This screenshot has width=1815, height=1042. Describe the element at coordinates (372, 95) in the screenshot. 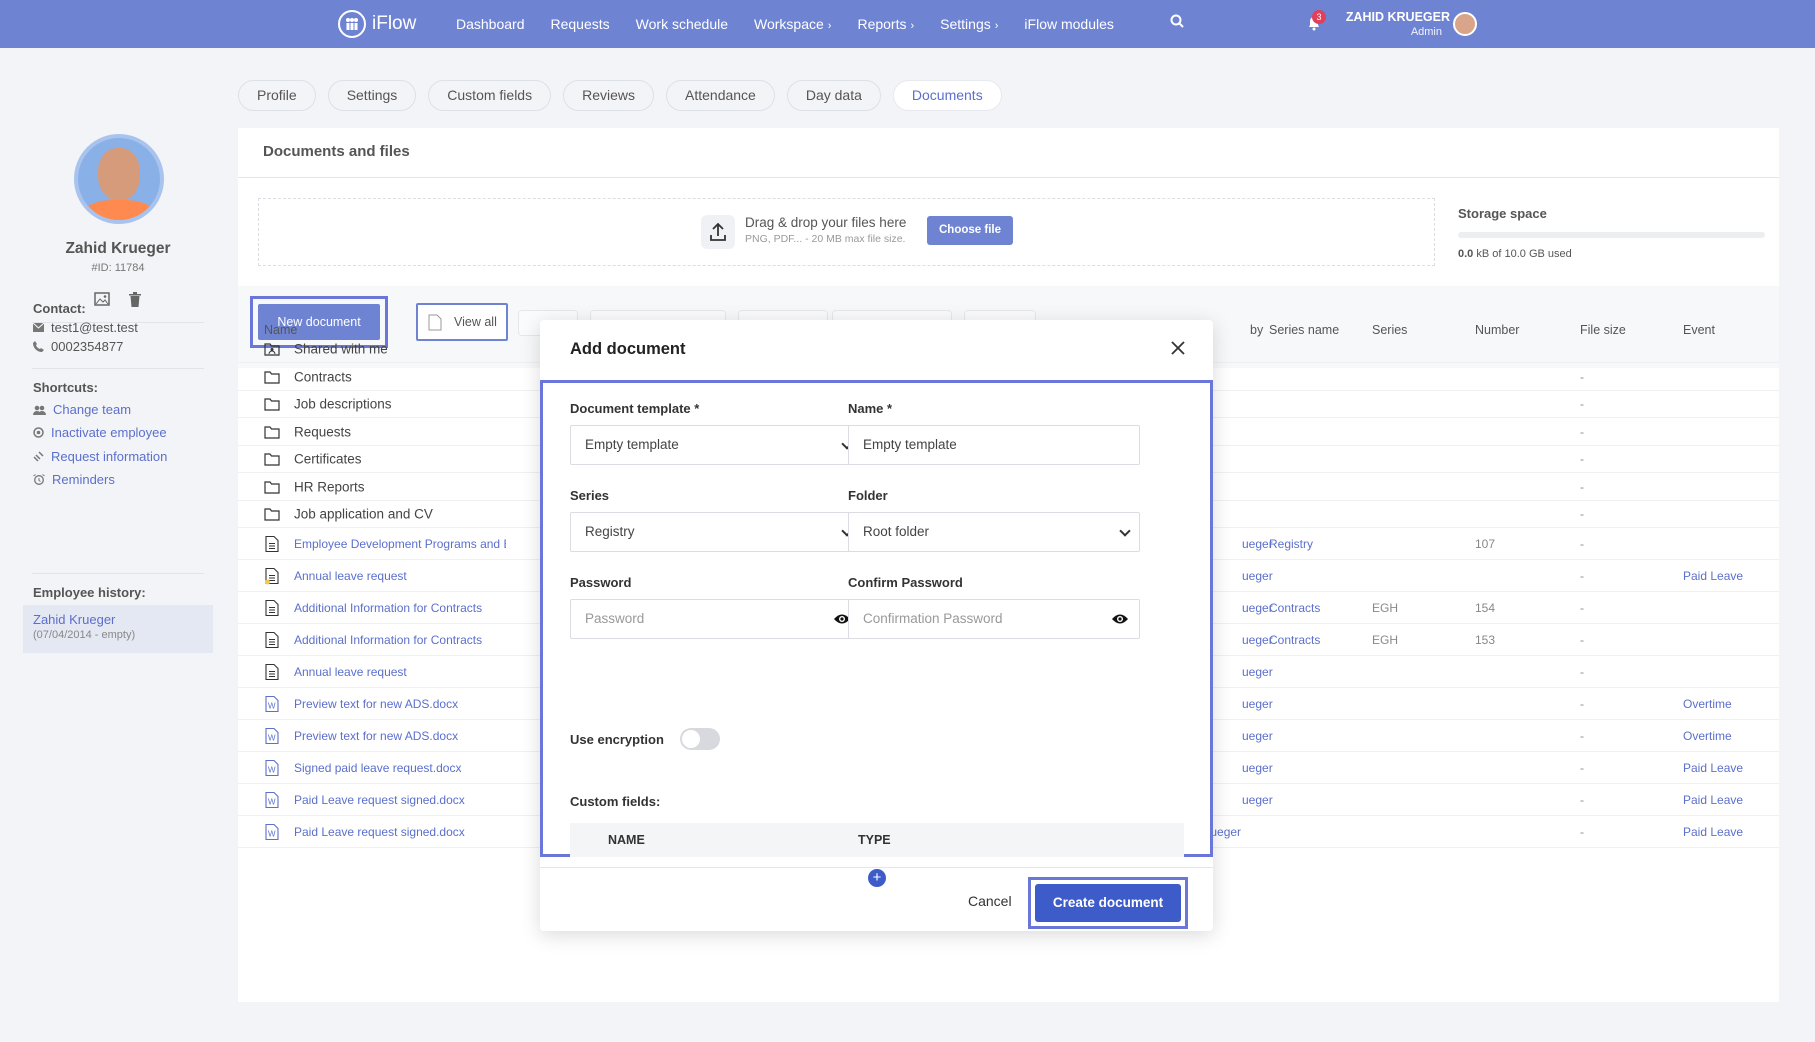

I see `tab-settings: Settings` at that location.